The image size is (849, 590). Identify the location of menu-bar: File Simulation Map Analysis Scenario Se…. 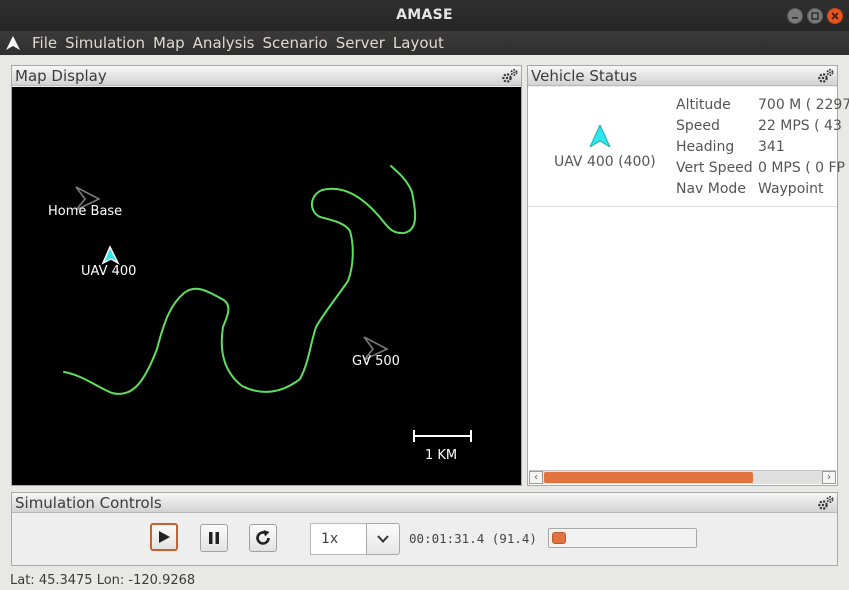
(424, 43).